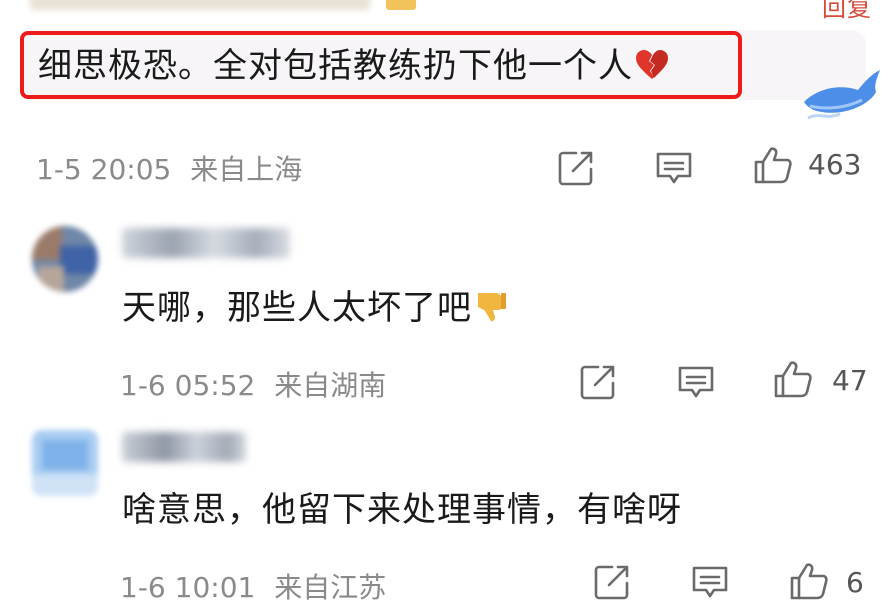 This screenshot has width=886, height=606. I want to click on comment-text-main: 细思极恐。全对包括教练扔下他一个人, so click(353, 68).